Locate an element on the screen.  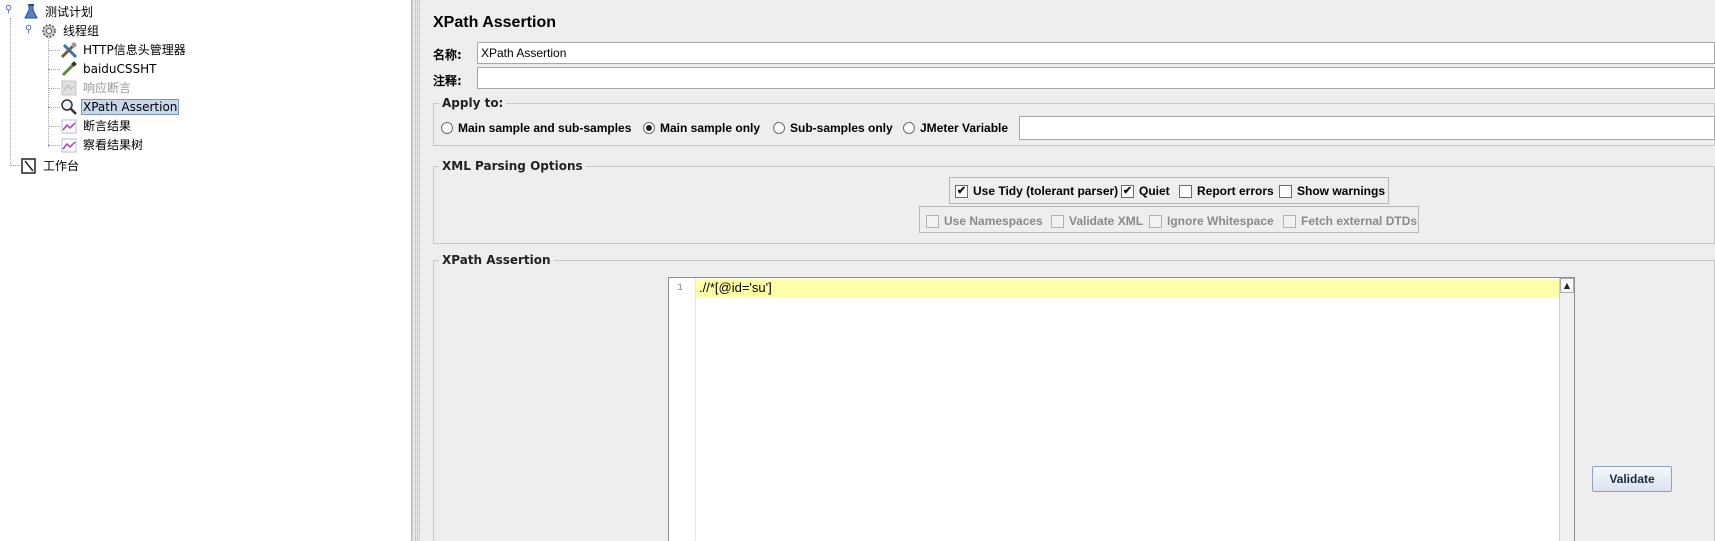
radio-main-and-sub-samples: Main sample and sub-samples is located at coordinates (536, 128).